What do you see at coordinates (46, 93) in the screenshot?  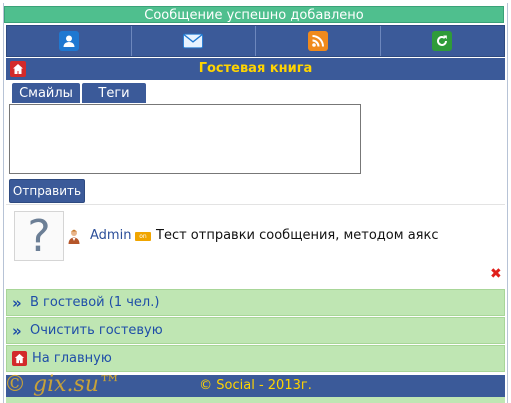 I see `tab-smiles: Смайлы` at bounding box center [46, 93].